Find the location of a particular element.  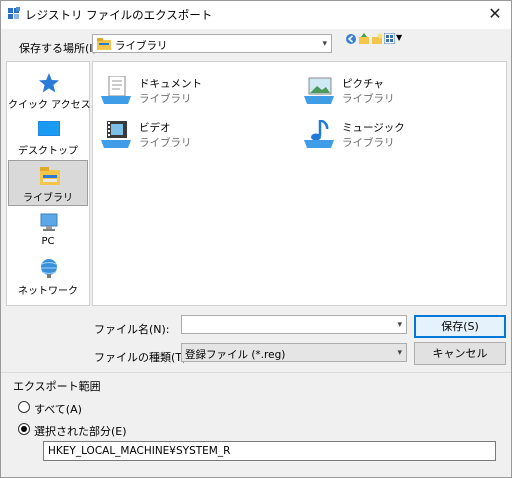

radio-selected-dot is located at coordinates (24, 429).